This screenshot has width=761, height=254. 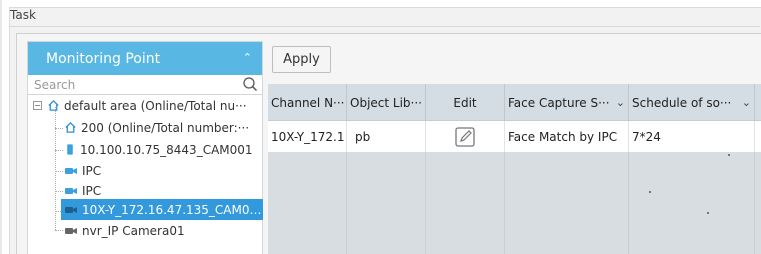 I want to click on monitoring-point-title: Monitoring Point, so click(x=103, y=58).